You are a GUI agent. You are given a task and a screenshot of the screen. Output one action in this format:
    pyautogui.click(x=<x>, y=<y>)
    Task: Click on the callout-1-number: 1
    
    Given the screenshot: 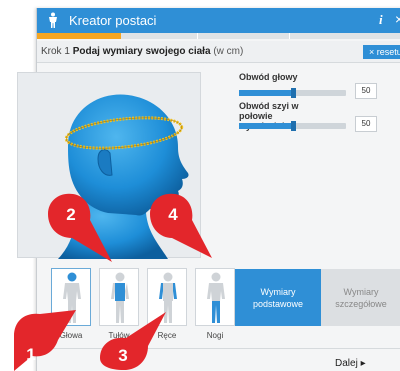 What is the action you would take?
    pyautogui.click(x=31, y=354)
    